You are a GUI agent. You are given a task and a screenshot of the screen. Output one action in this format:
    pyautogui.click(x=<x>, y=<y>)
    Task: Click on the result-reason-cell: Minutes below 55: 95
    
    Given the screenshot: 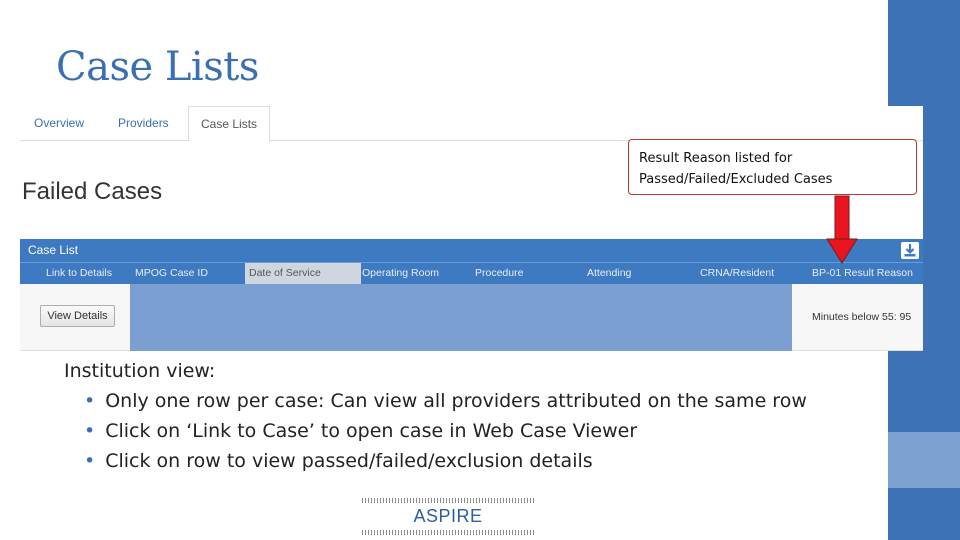 What is the action you would take?
    pyautogui.click(x=862, y=317)
    